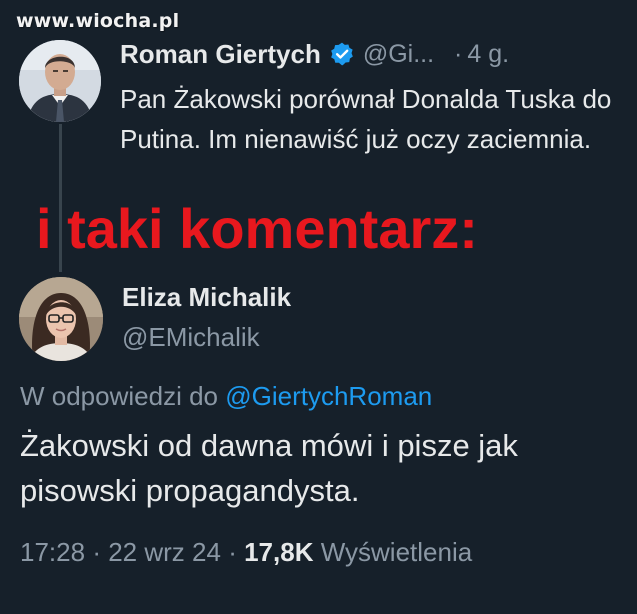 The image size is (637, 614). What do you see at coordinates (191, 337) in the screenshot?
I see `reply-handle: @EMichalik` at bounding box center [191, 337].